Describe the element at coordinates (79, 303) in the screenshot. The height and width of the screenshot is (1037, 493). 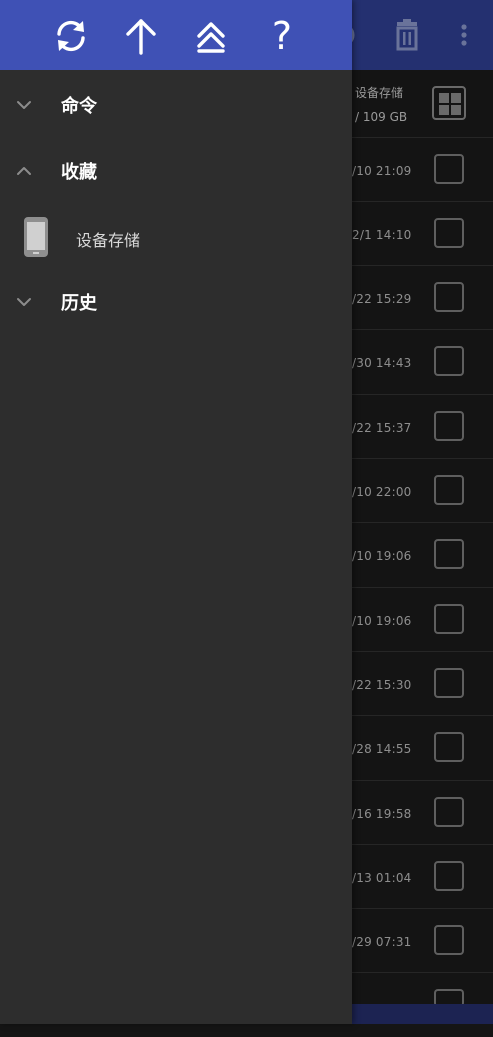
I see `section-label: 历史` at that location.